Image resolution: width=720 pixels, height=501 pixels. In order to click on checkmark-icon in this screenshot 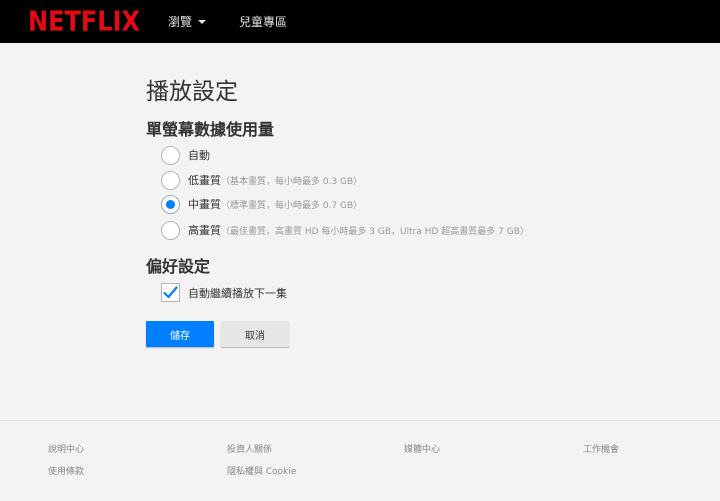, I will do `click(170, 292)`.